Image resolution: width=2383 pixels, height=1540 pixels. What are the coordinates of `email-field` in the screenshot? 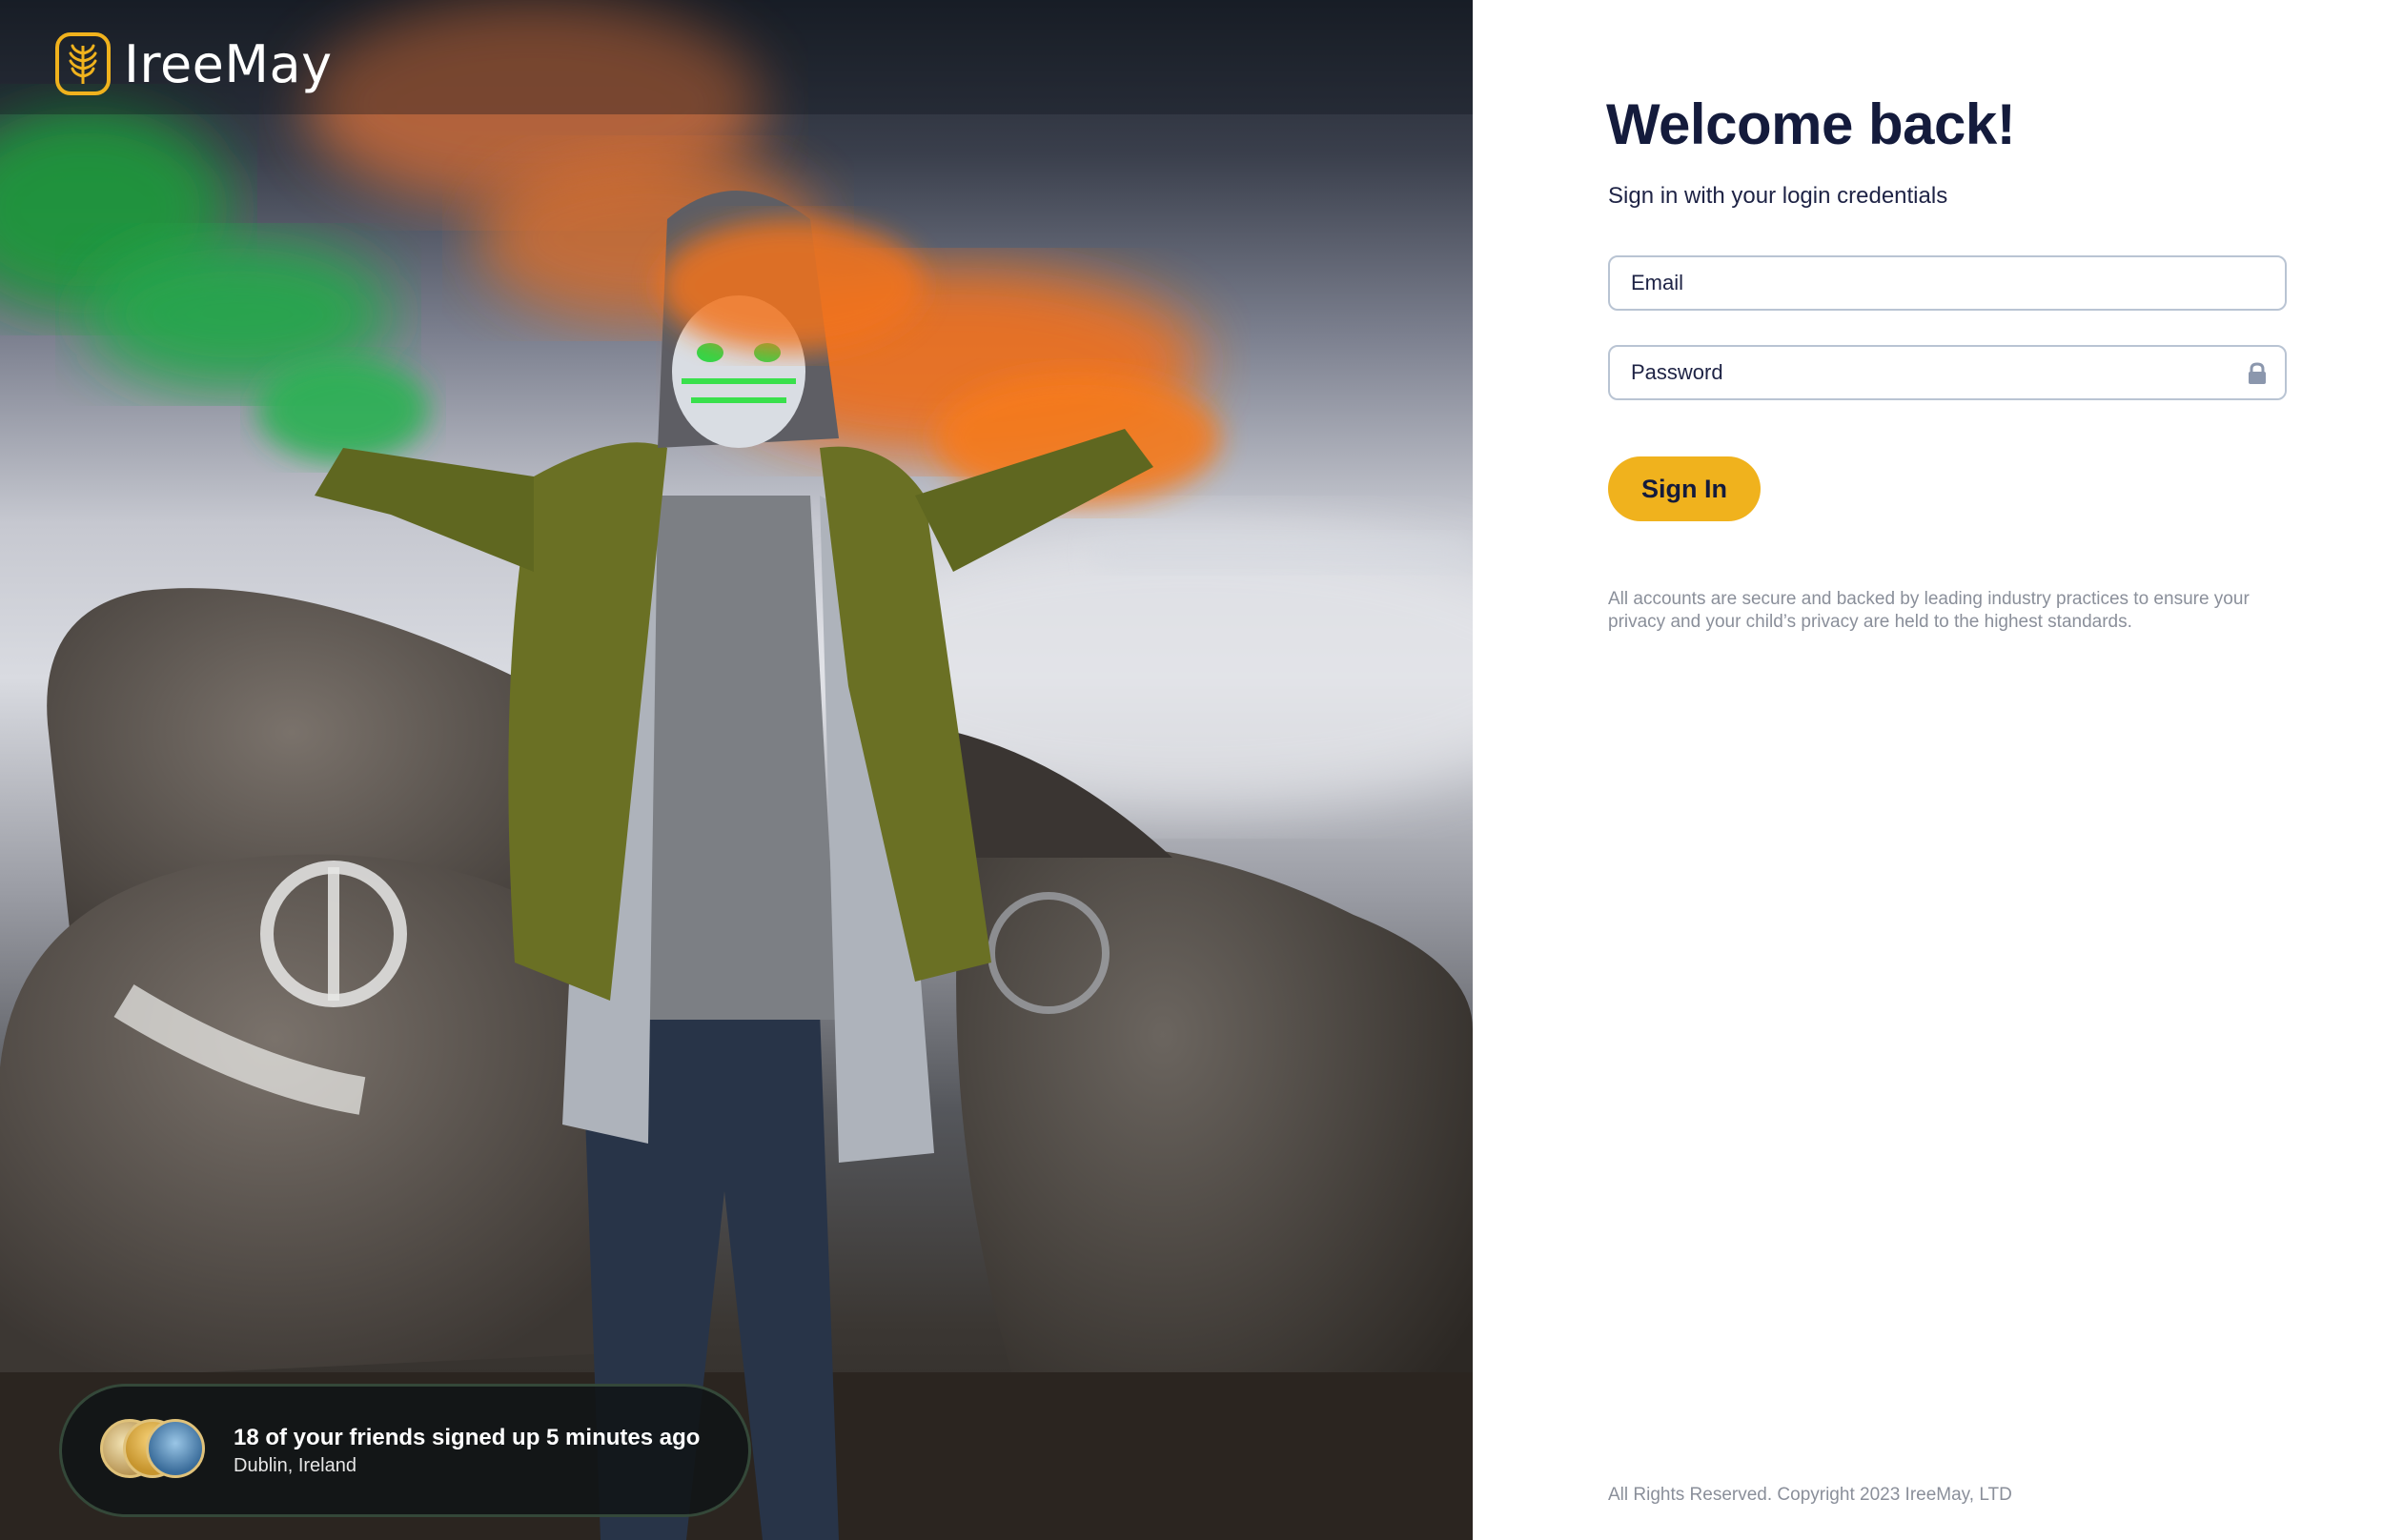 It's located at (1948, 283).